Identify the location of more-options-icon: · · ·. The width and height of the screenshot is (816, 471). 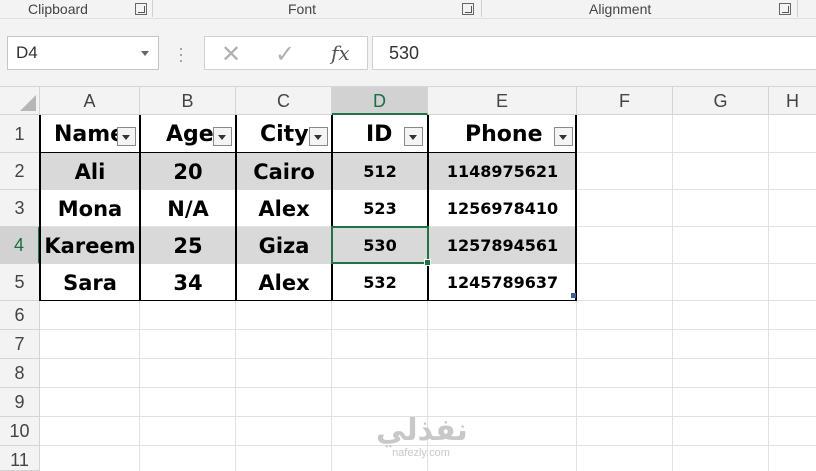
(181, 54).